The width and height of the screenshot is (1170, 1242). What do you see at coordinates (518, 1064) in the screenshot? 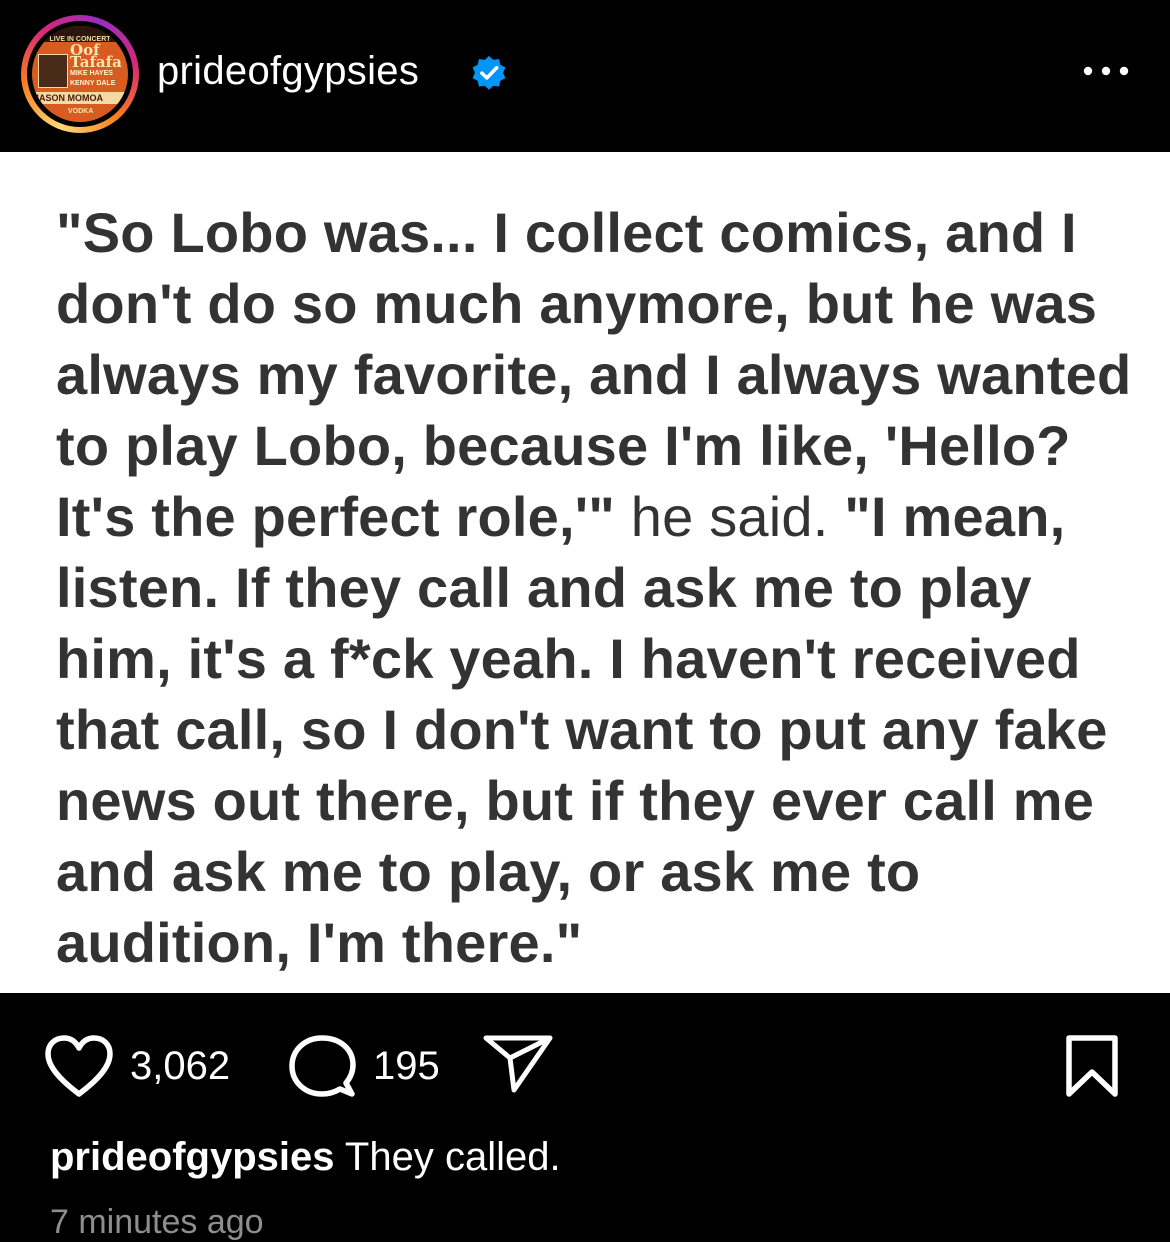
I see `send-icon` at bounding box center [518, 1064].